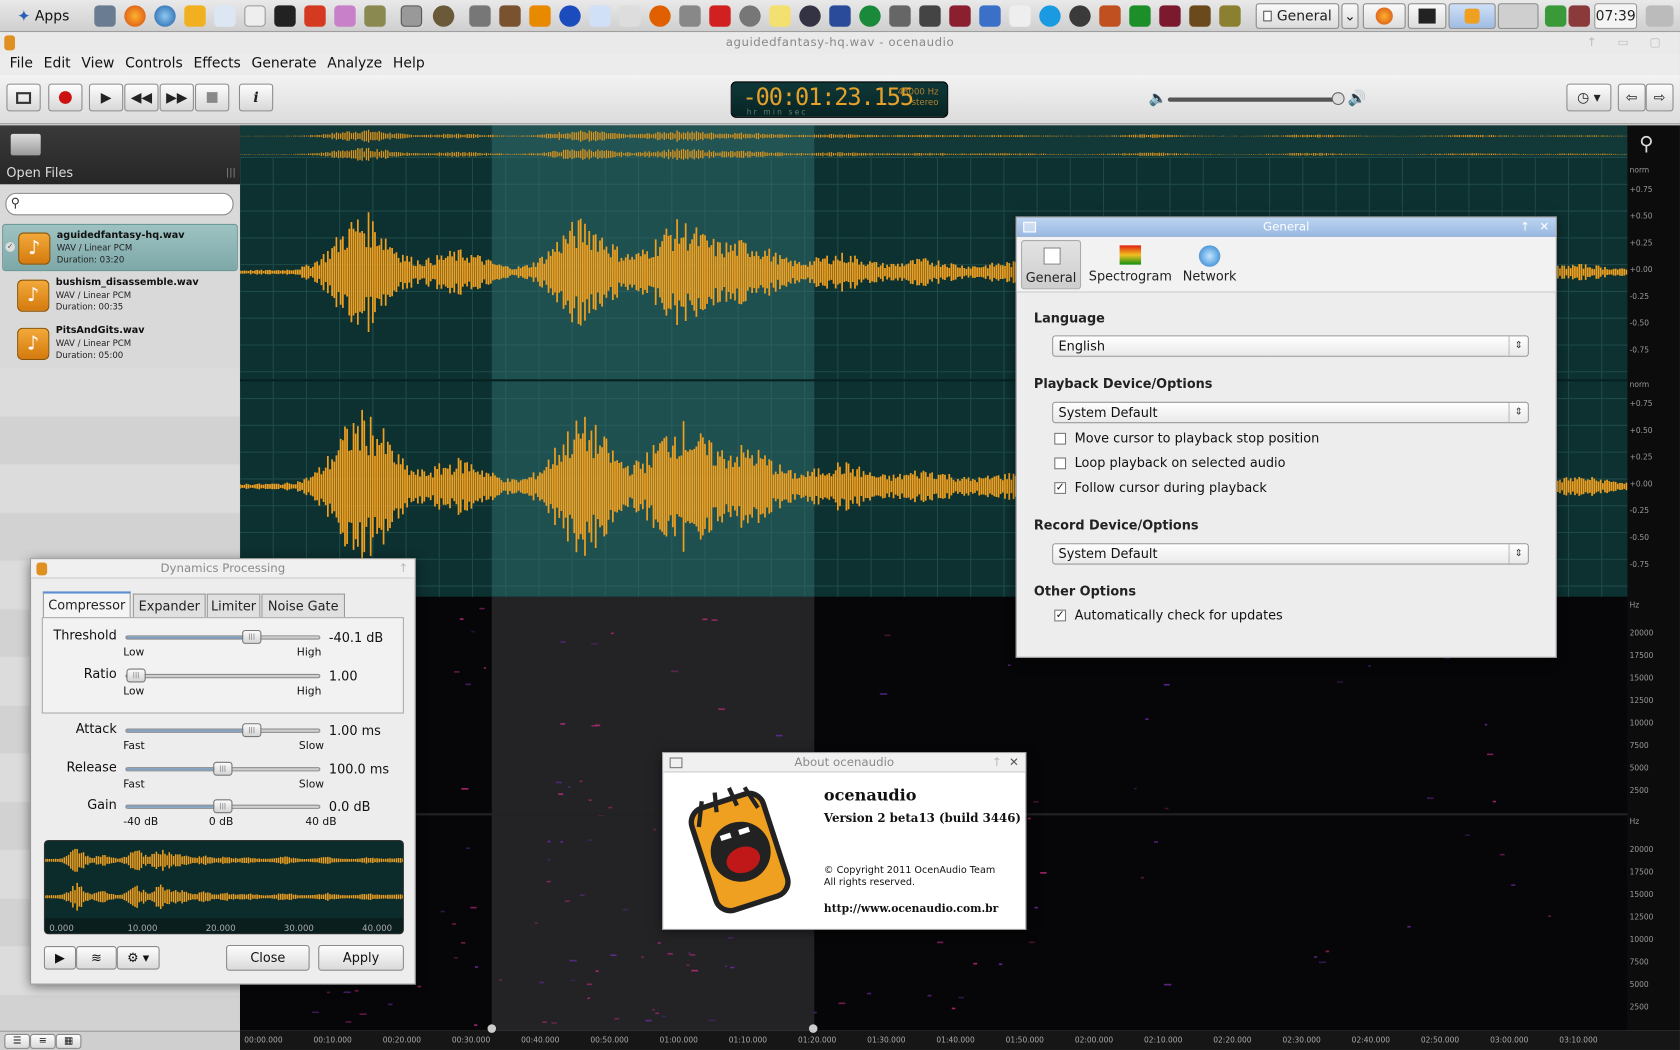 This screenshot has width=1680, height=1050. I want to click on selection-end-marker, so click(813, 1028).